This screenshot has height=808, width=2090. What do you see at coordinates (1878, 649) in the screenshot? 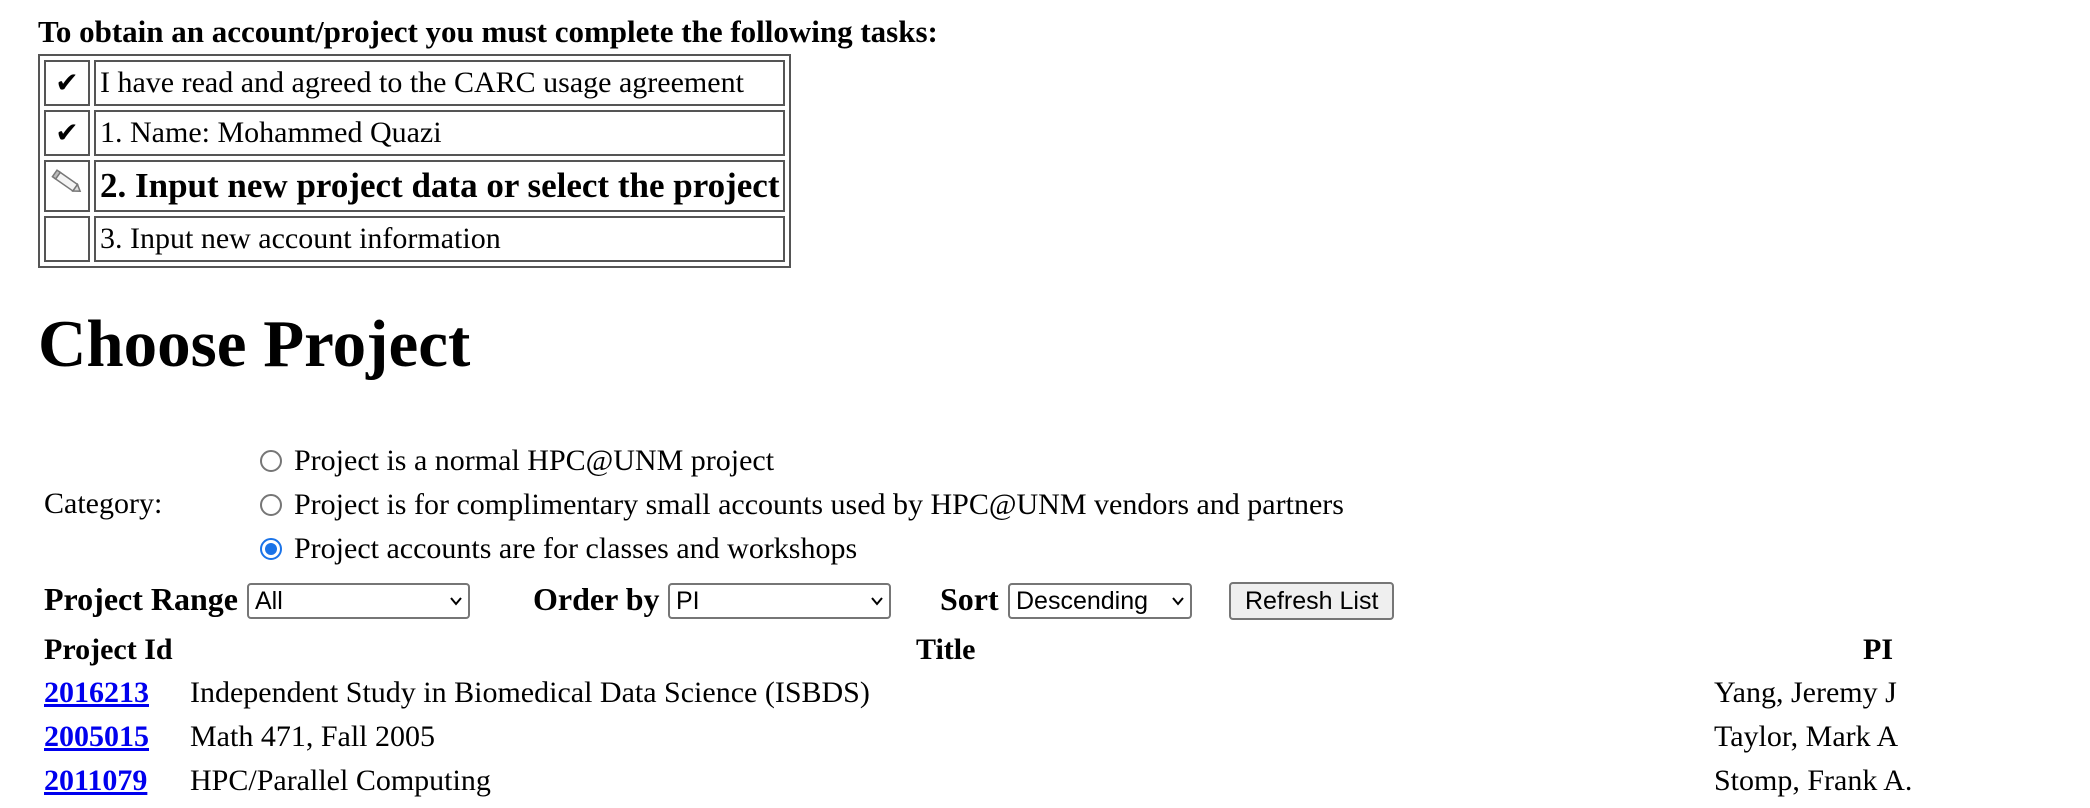
I see `column-header-pi: PI` at bounding box center [1878, 649].